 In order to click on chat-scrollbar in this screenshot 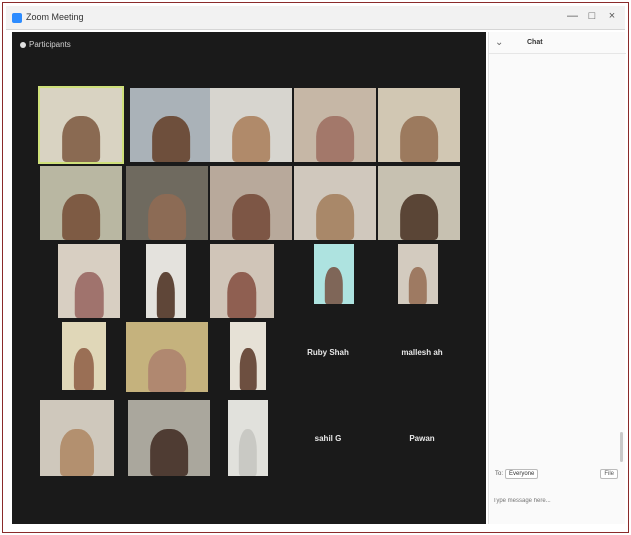, I will do `click(621, 447)`.